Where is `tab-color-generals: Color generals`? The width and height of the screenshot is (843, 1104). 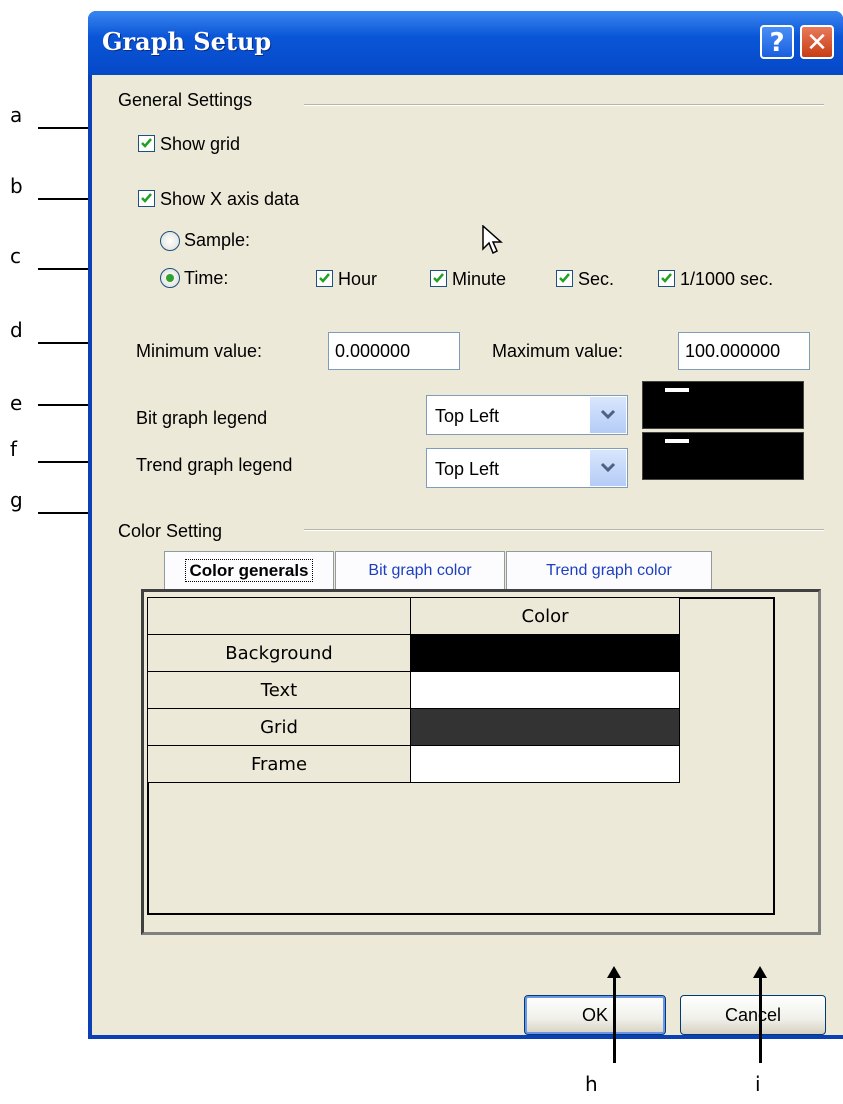 tab-color-generals: Color generals is located at coordinates (249, 571).